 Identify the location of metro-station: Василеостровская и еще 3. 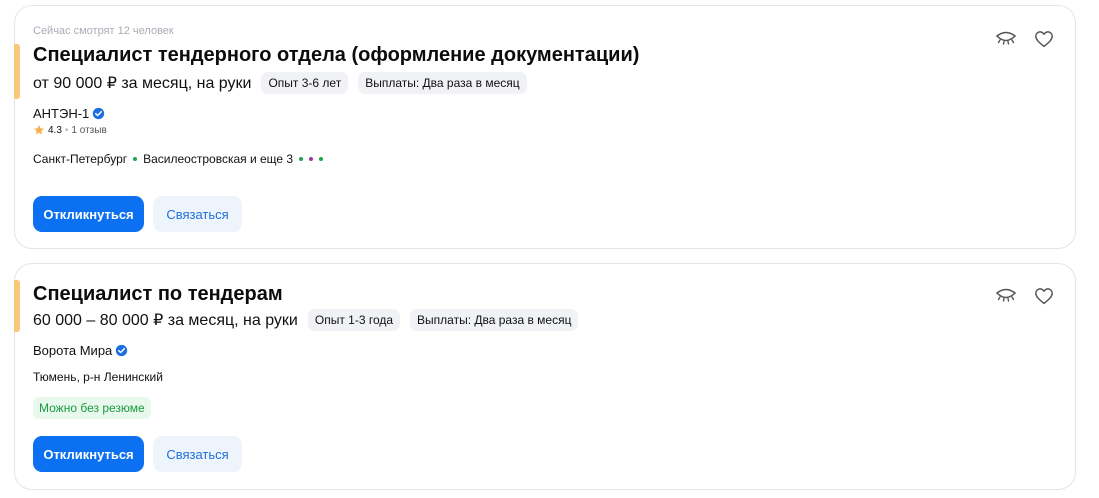
(218, 159).